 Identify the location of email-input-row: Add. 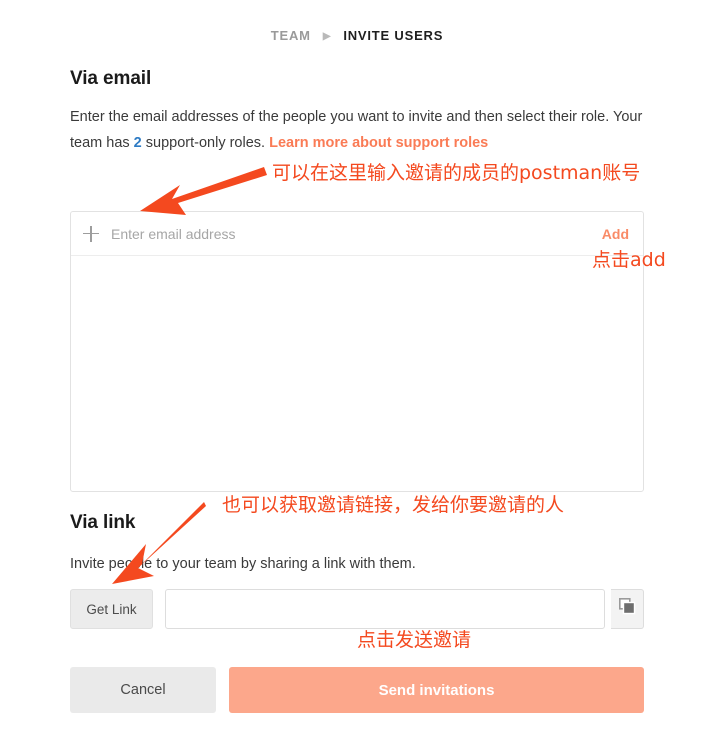
(357, 234).